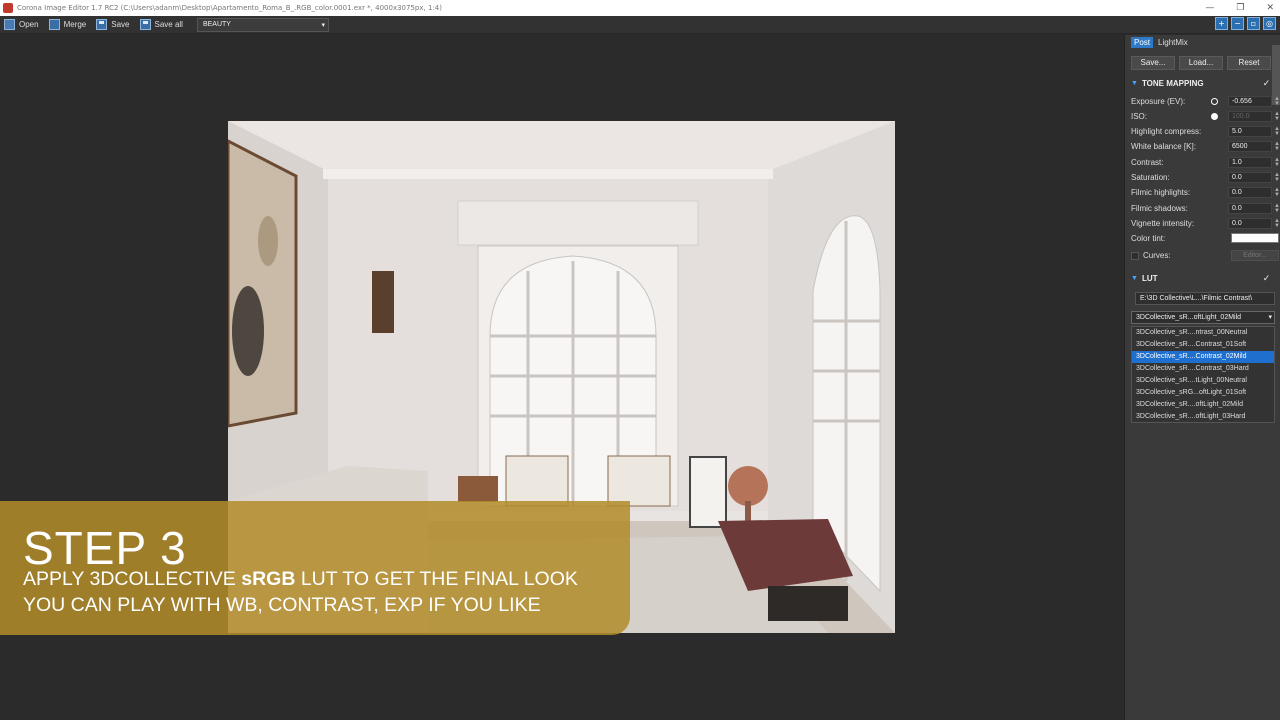  I want to click on save-all-icon, so click(145, 24).